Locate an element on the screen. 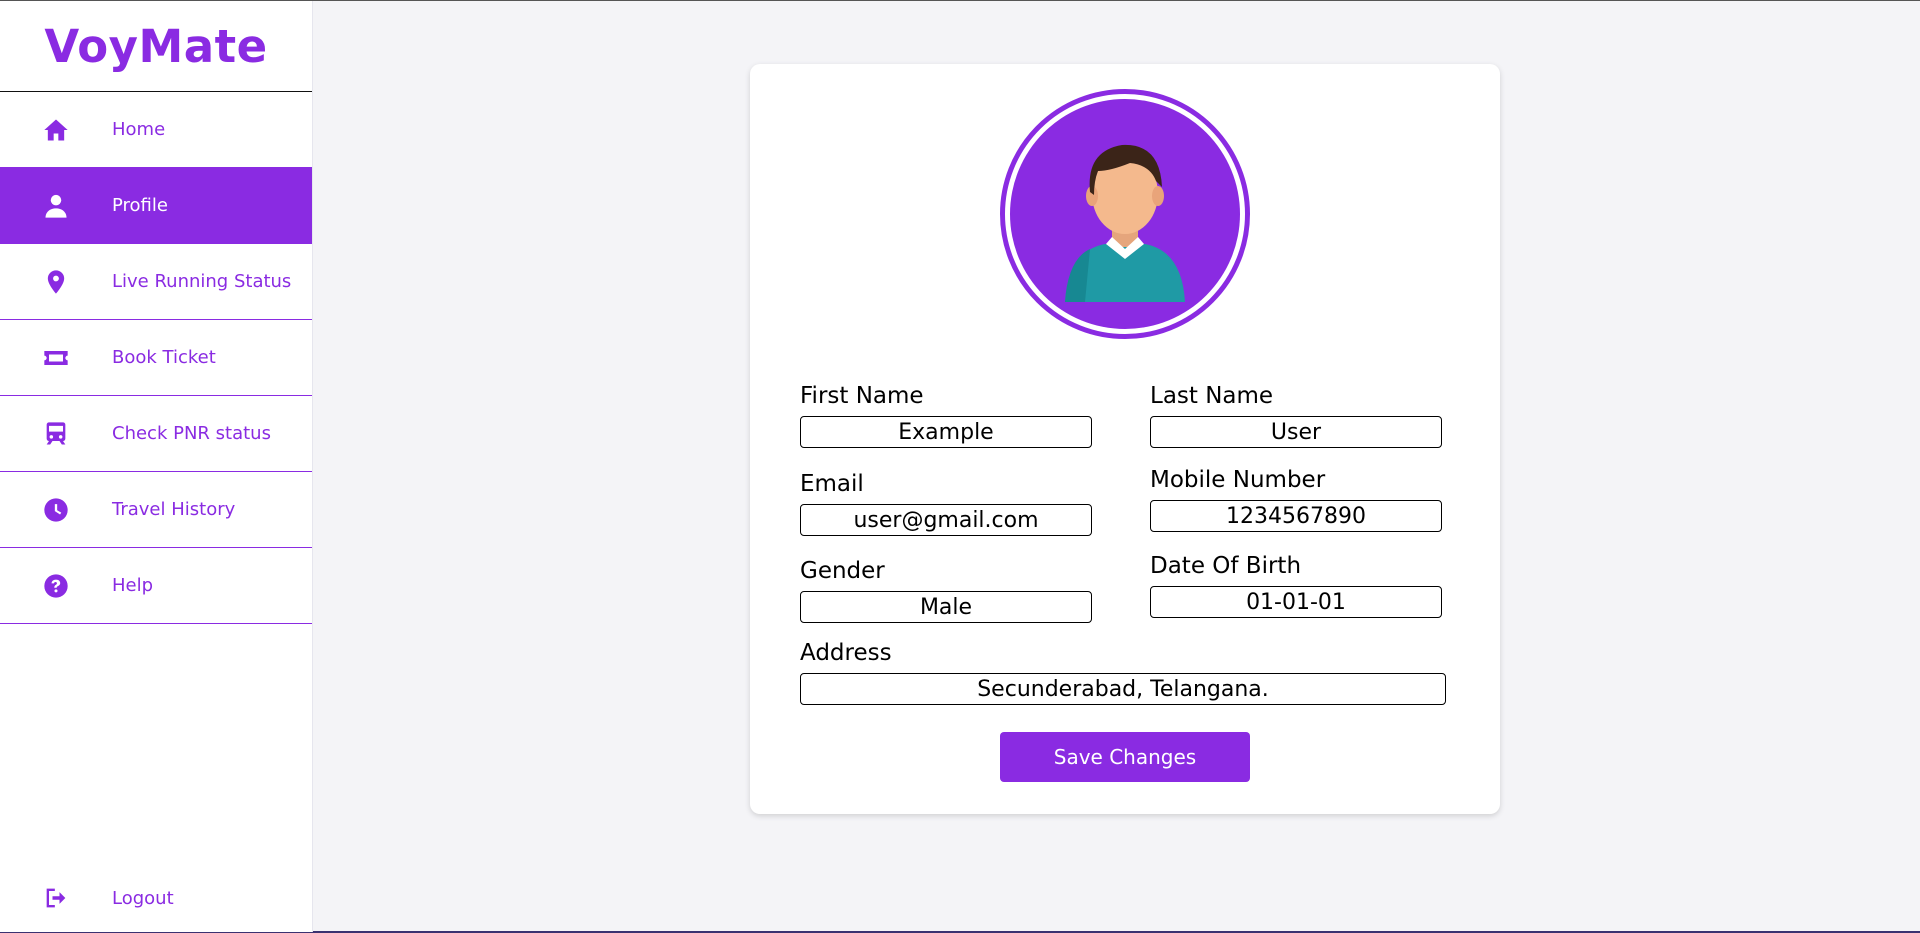 The width and height of the screenshot is (1920, 933). address-group: Address is located at coordinates (1123, 672).